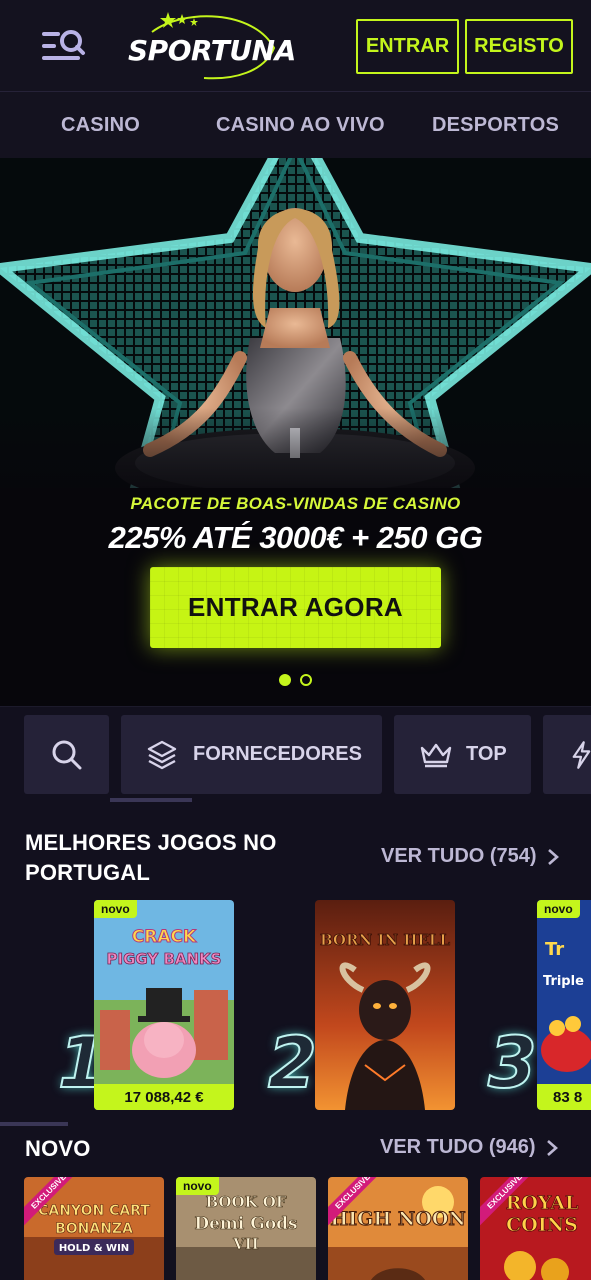  I want to click on top-games-title-line1: MELHORES JOGOS NO, so click(151, 842).